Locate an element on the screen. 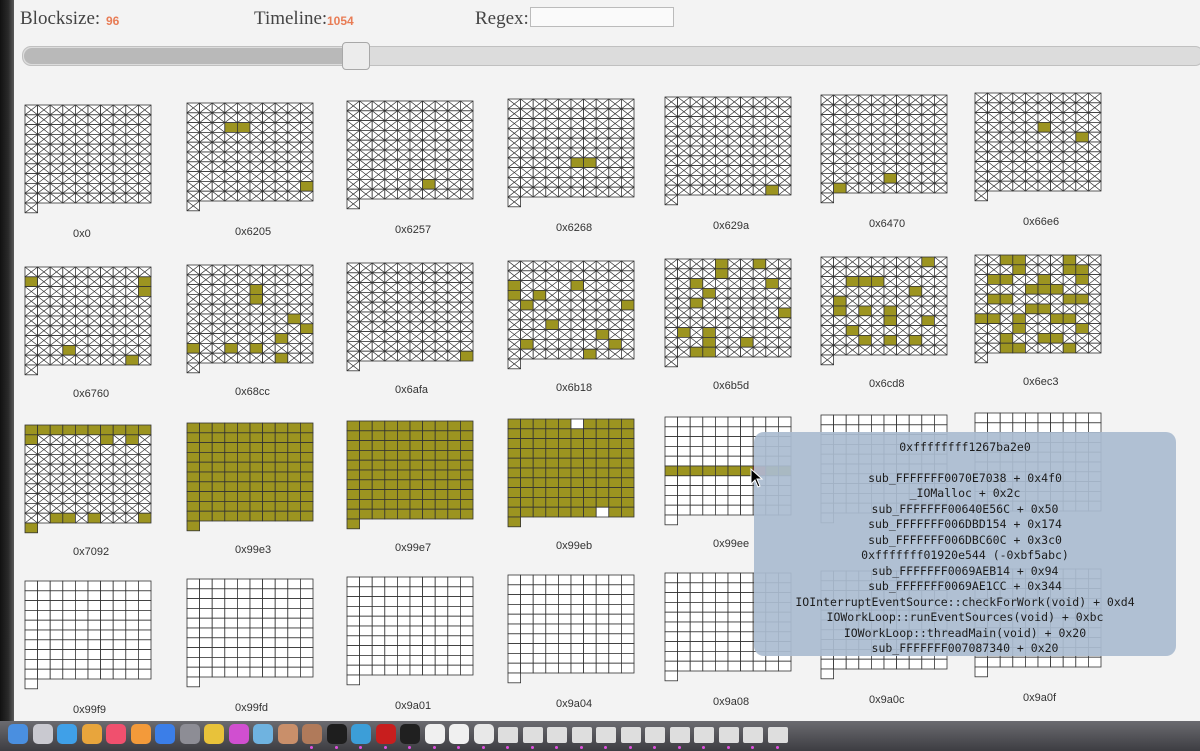  safari-icon is located at coordinates (67, 734).